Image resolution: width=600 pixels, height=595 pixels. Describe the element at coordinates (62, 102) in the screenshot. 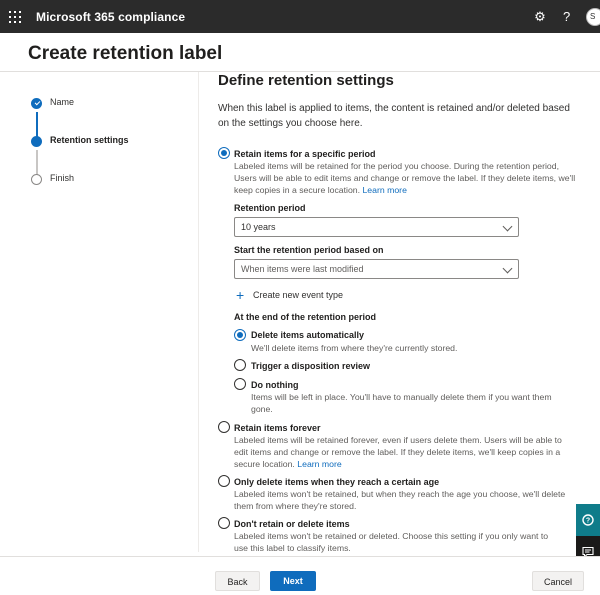

I see `step-label: Name` at that location.